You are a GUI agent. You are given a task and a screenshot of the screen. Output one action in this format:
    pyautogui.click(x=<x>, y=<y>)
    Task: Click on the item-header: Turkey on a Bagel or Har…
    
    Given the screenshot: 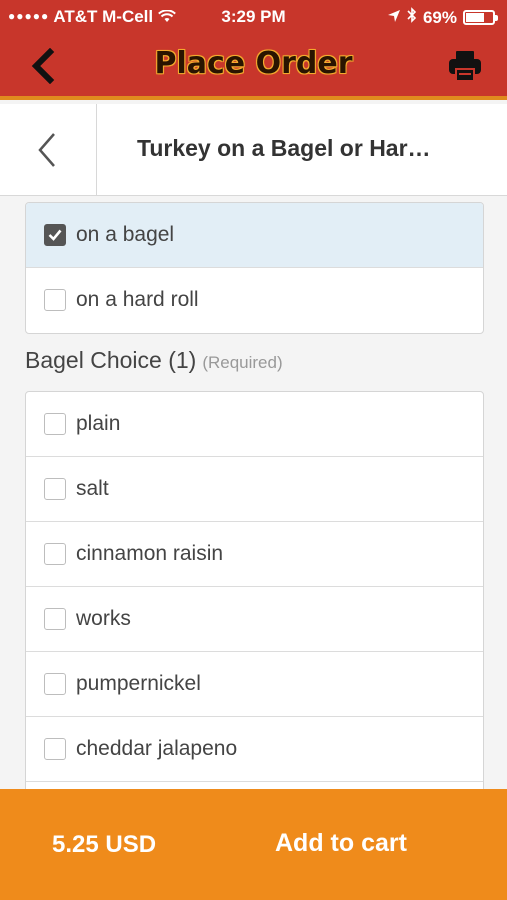 What is the action you would take?
    pyautogui.click(x=253, y=150)
    